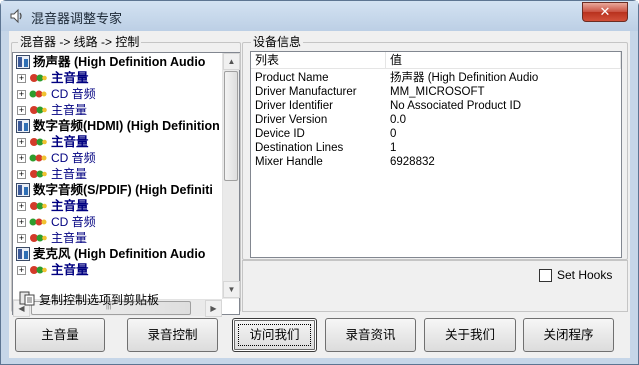  Describe the element at coordinates (213, 308) in the screenshot. I see `scroll-right-button: ▶` at that location.